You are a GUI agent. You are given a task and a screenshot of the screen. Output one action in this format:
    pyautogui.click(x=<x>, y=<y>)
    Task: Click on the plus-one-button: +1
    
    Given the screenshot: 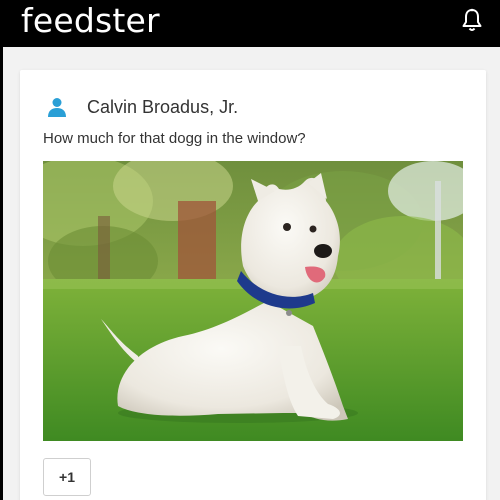 What is the action you would take?
    pyautogui.click(x=67, y=477)
    